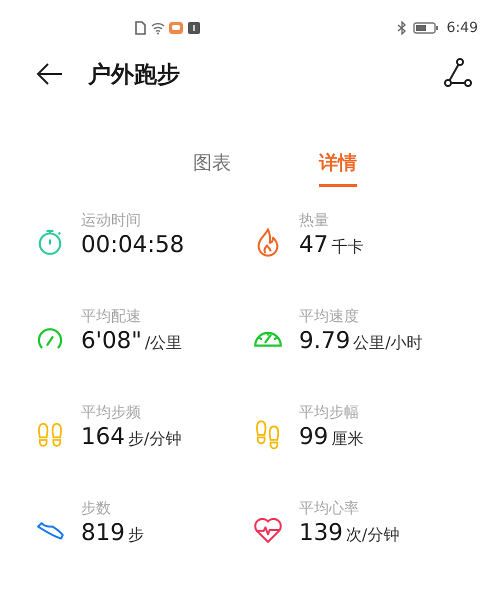 Image resolution: width=500 pixels, height=591 pixels. I want to click on metric-label: 平均步幅, so click(329, 412).